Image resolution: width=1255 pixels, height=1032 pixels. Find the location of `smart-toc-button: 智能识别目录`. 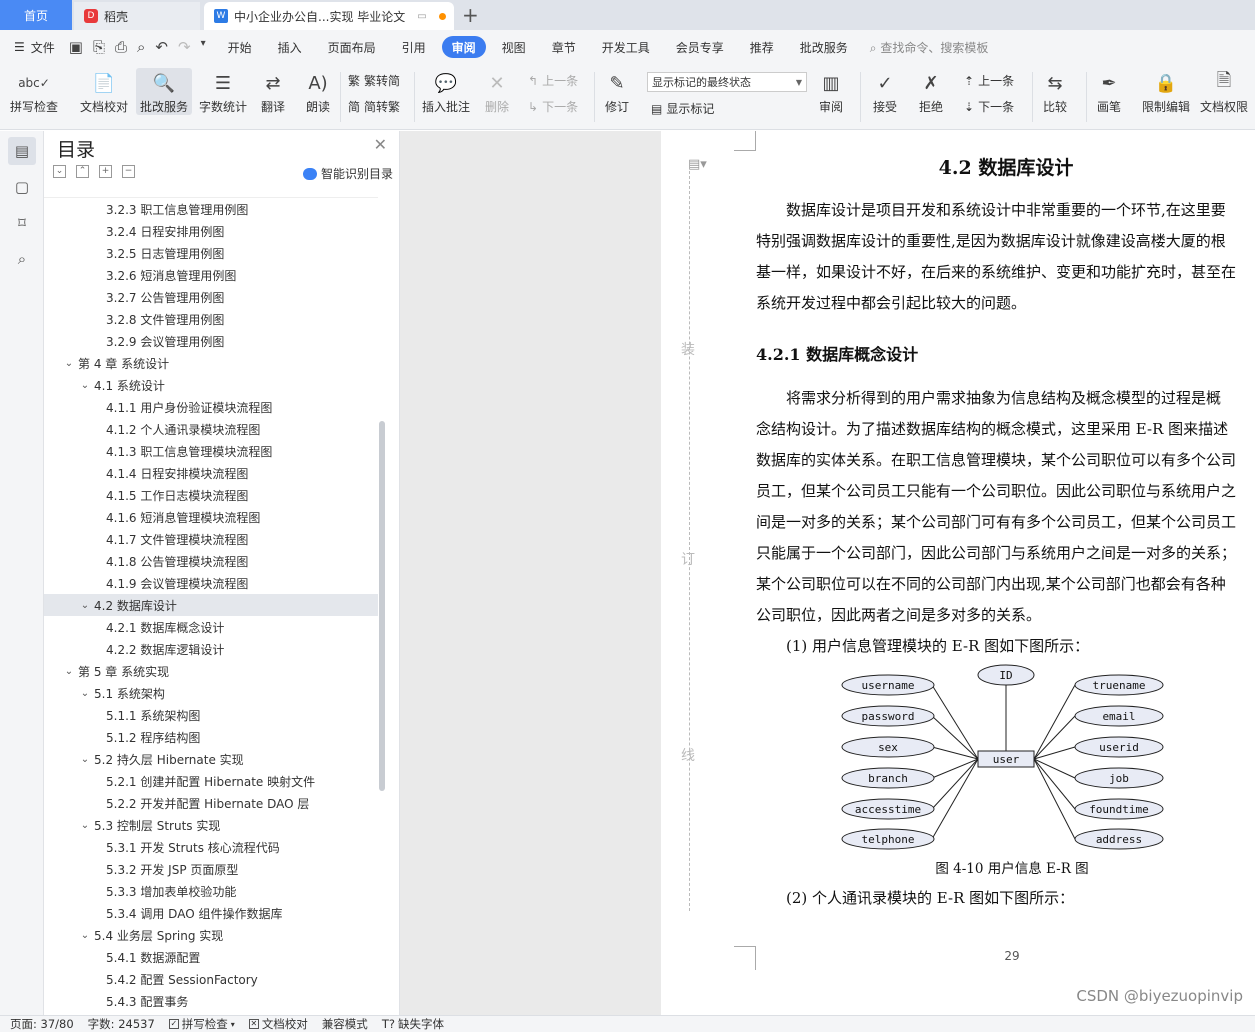

smart-toc-button: 智能识别目录 is located at coordinates (347, 173).